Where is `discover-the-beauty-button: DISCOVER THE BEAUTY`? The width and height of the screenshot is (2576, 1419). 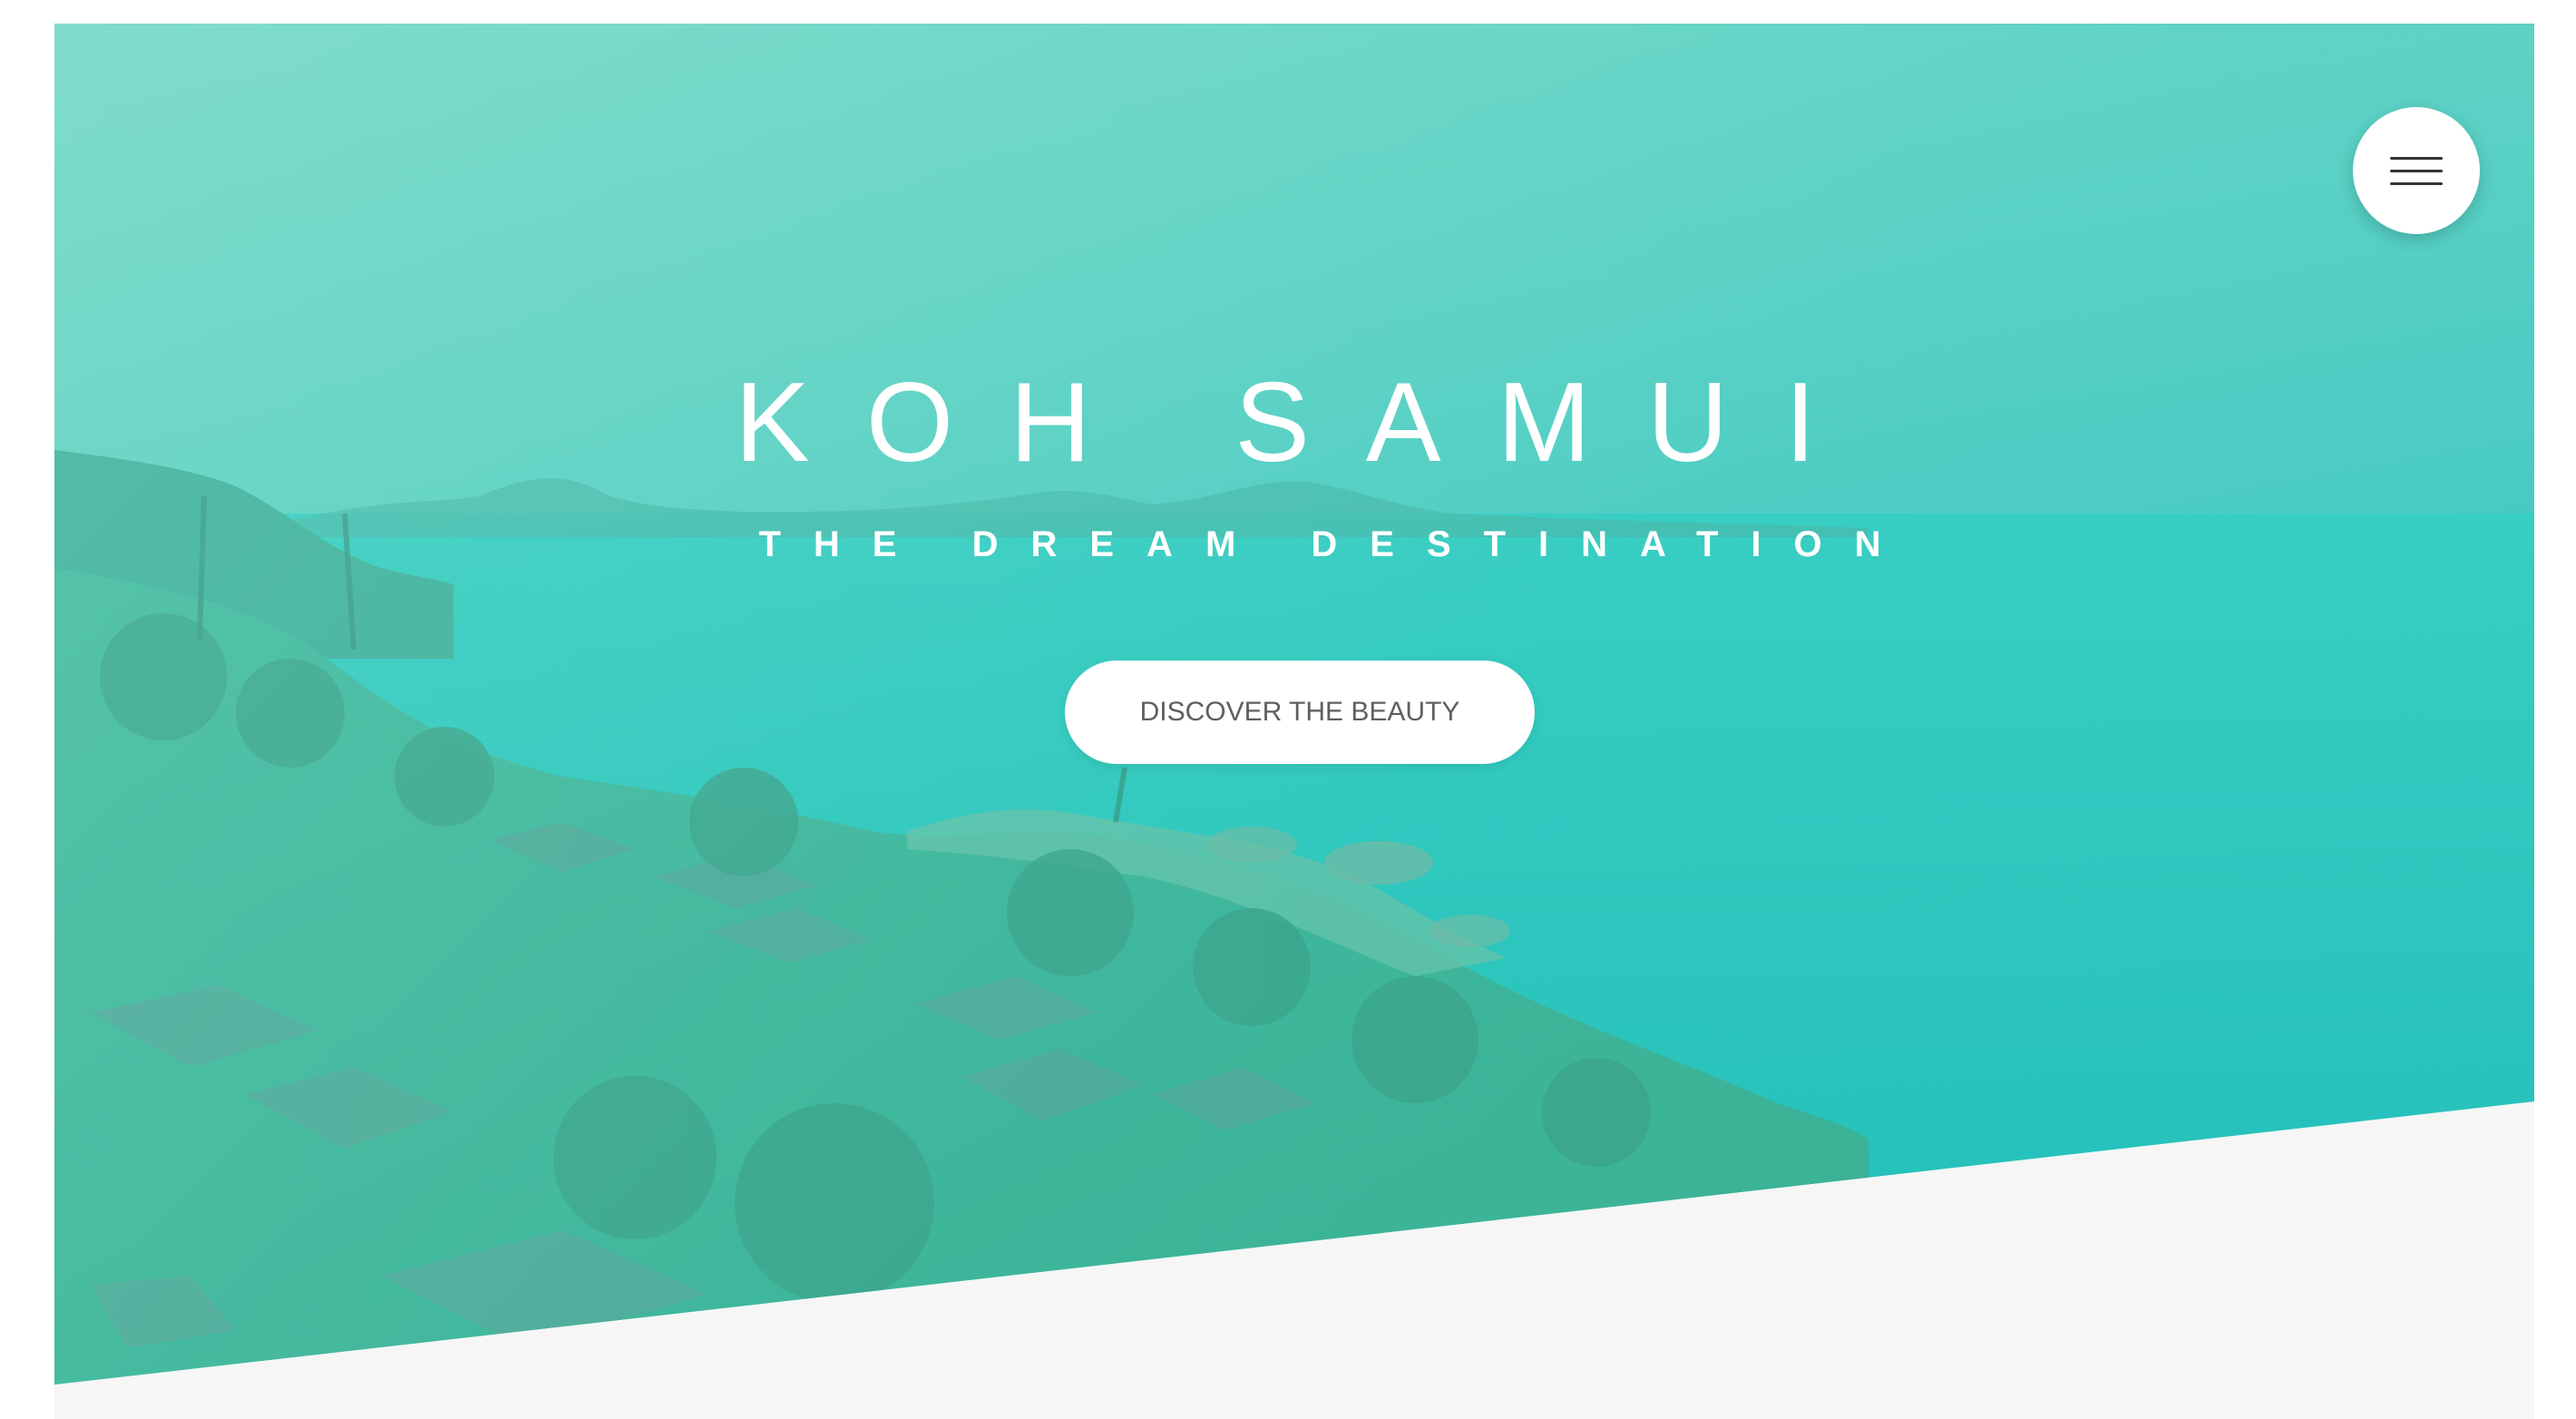
discover-the-beauty-button: DISCOVER THE BEAUTY is located at coordinates (1300, 712).